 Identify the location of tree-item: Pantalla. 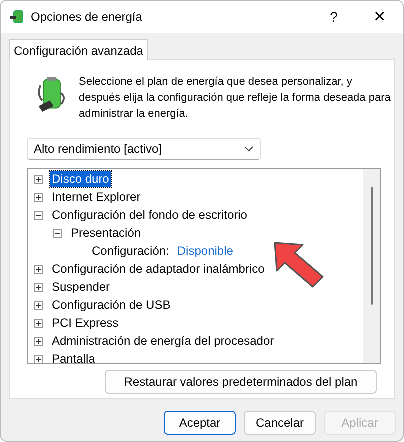
(74, 357).